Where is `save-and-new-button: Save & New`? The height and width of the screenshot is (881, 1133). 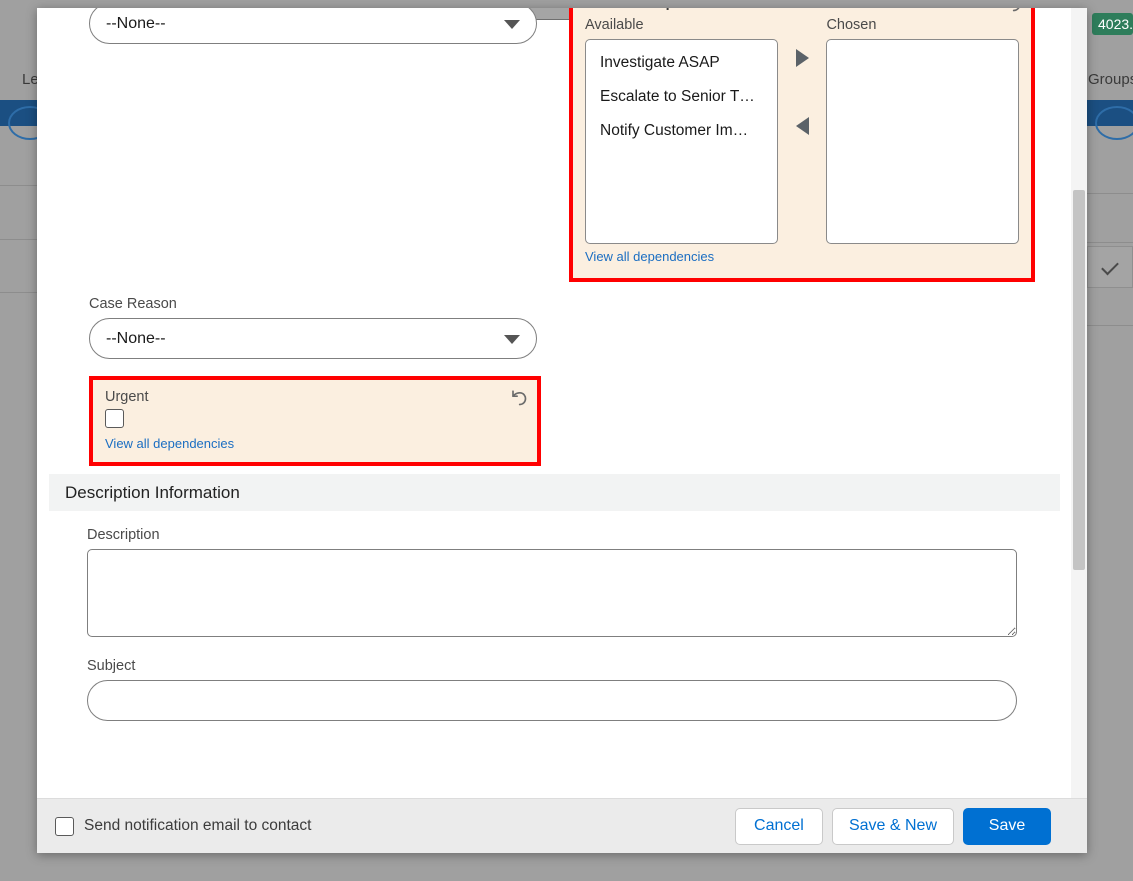 save-and-new-button: Save & New is located at coordinates (892, 826).